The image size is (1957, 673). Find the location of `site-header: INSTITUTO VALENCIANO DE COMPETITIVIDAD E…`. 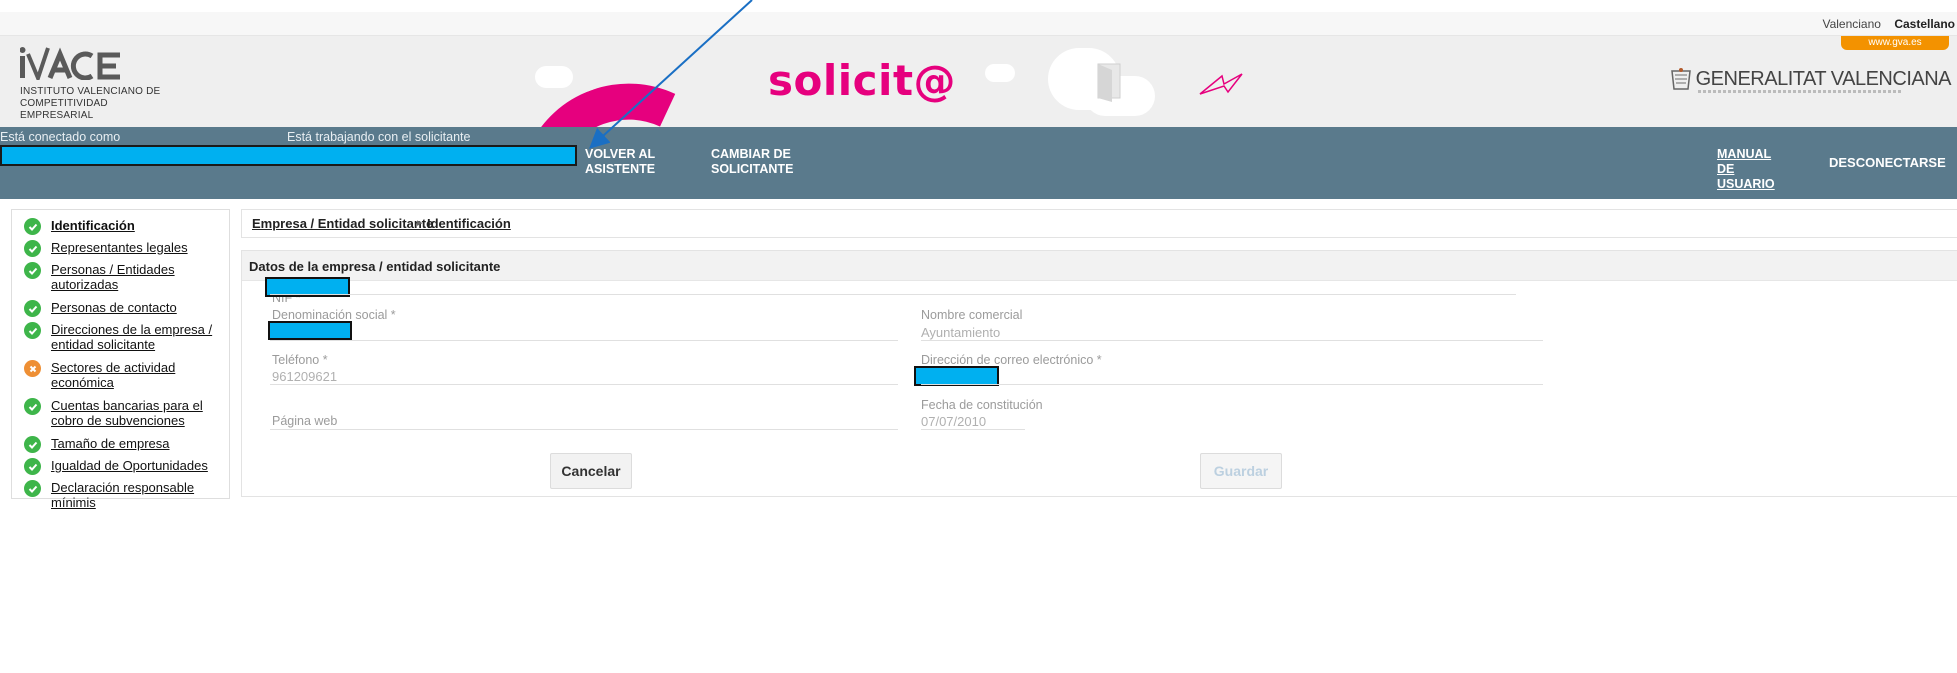

site-header: INSTITUTO VALENCIANO DE COMPETITIVIDAD E… is located at coordinates (978, 81).